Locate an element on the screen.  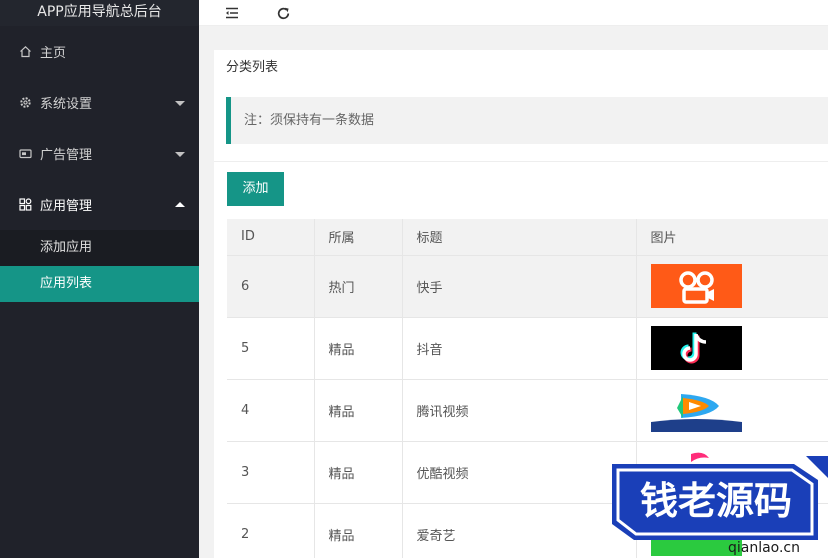
cell-title: 抖音 is located at coordinates (519, 348).